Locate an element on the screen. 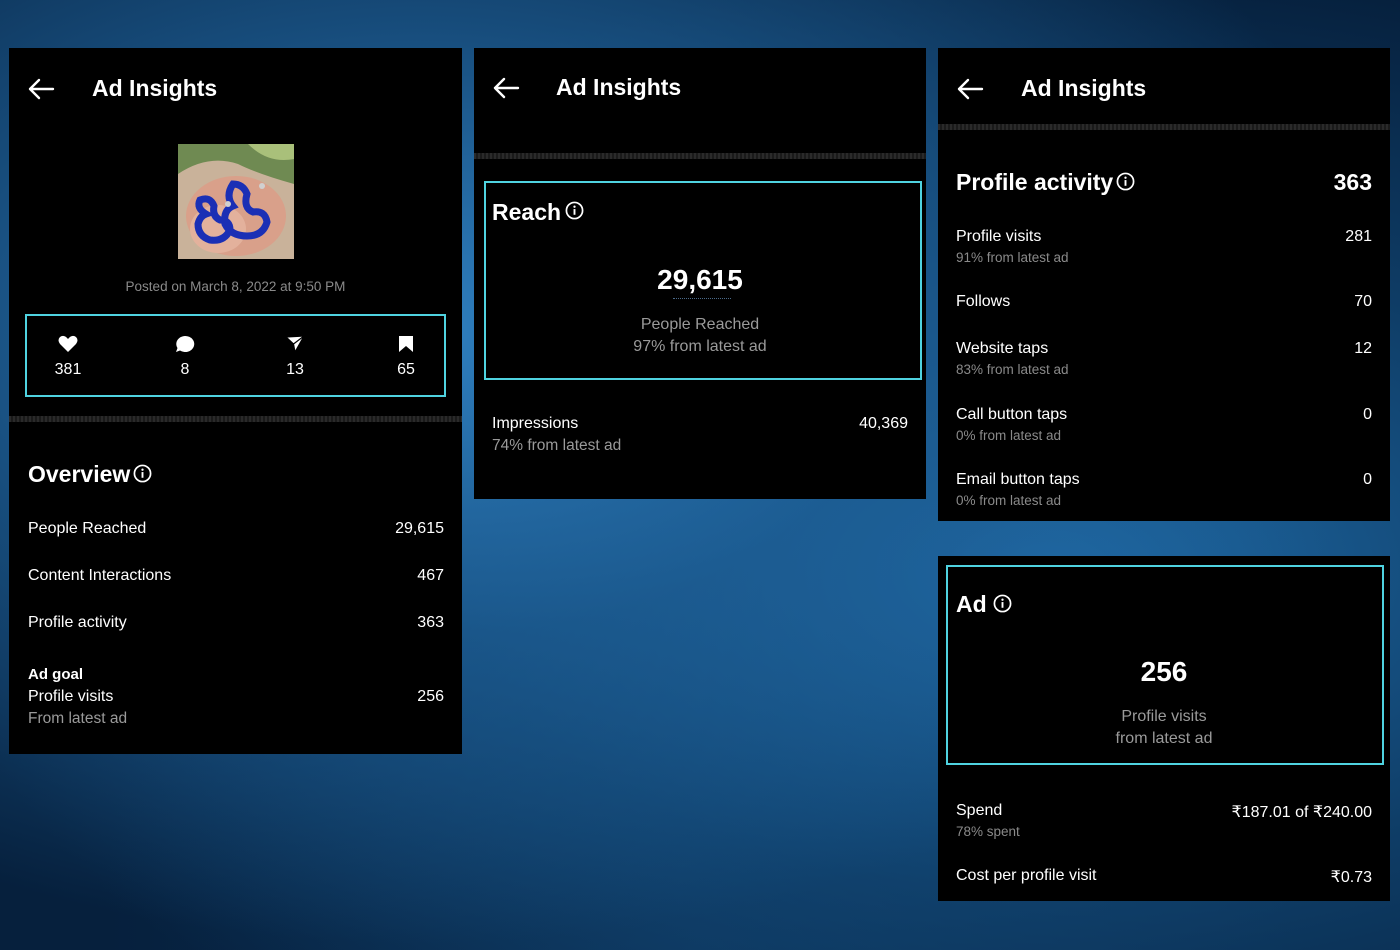 This screenshot has height=950, width=1400. comments-count: 8 is located at coordinates (185, 369).